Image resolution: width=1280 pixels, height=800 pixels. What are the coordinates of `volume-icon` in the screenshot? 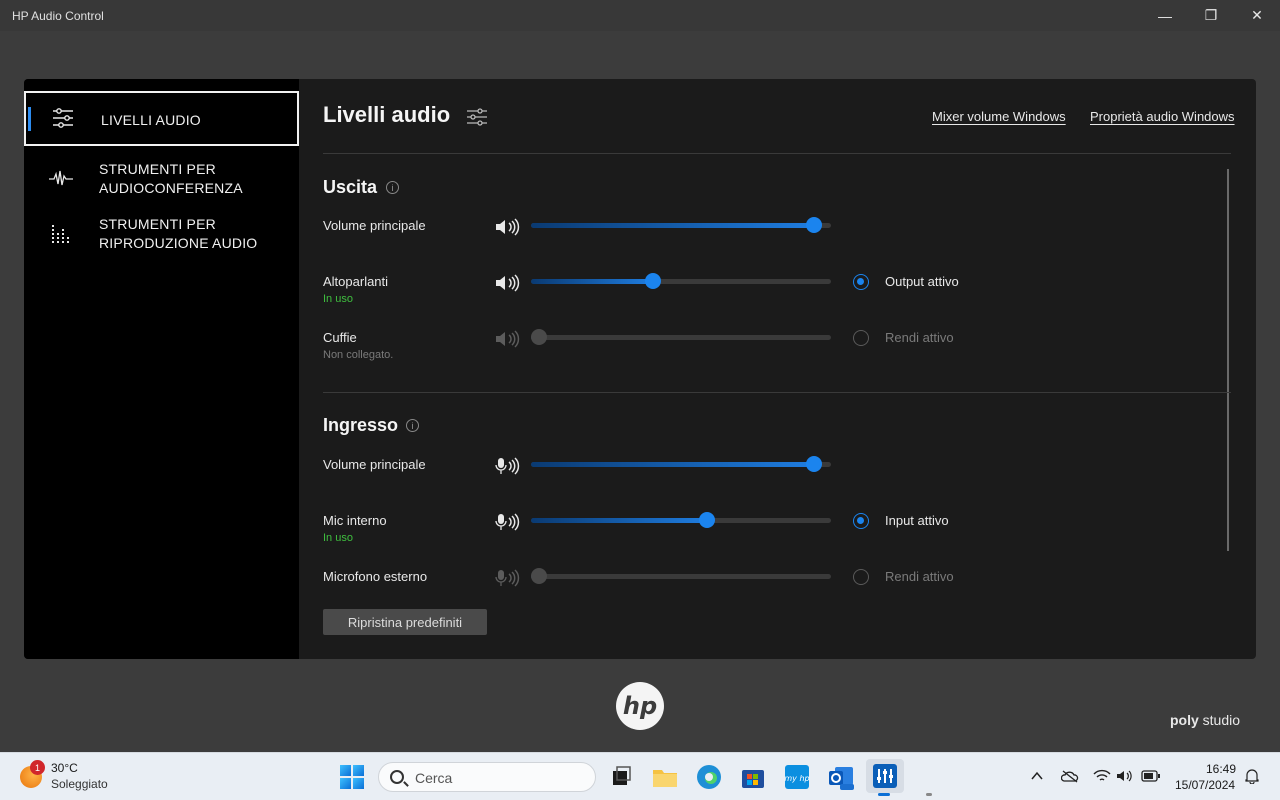 It's located at (1125, 776).